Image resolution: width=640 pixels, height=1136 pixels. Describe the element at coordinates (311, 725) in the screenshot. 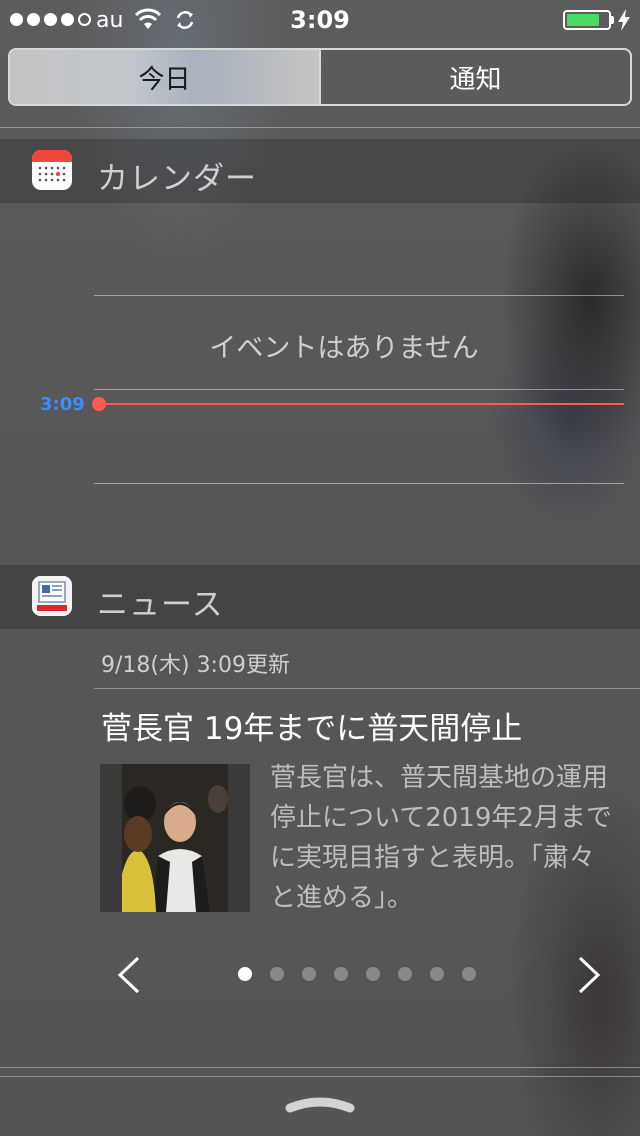

I see `news-headline: 菅長官 19年までに普天間停止` at that location.